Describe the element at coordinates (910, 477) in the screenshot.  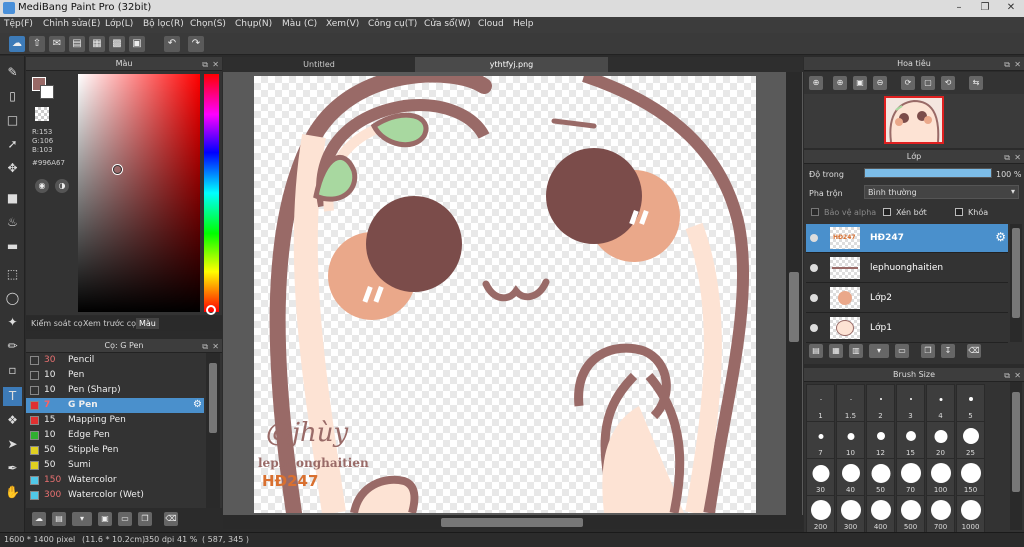
I see `brush-size-cell: 70` at that location.